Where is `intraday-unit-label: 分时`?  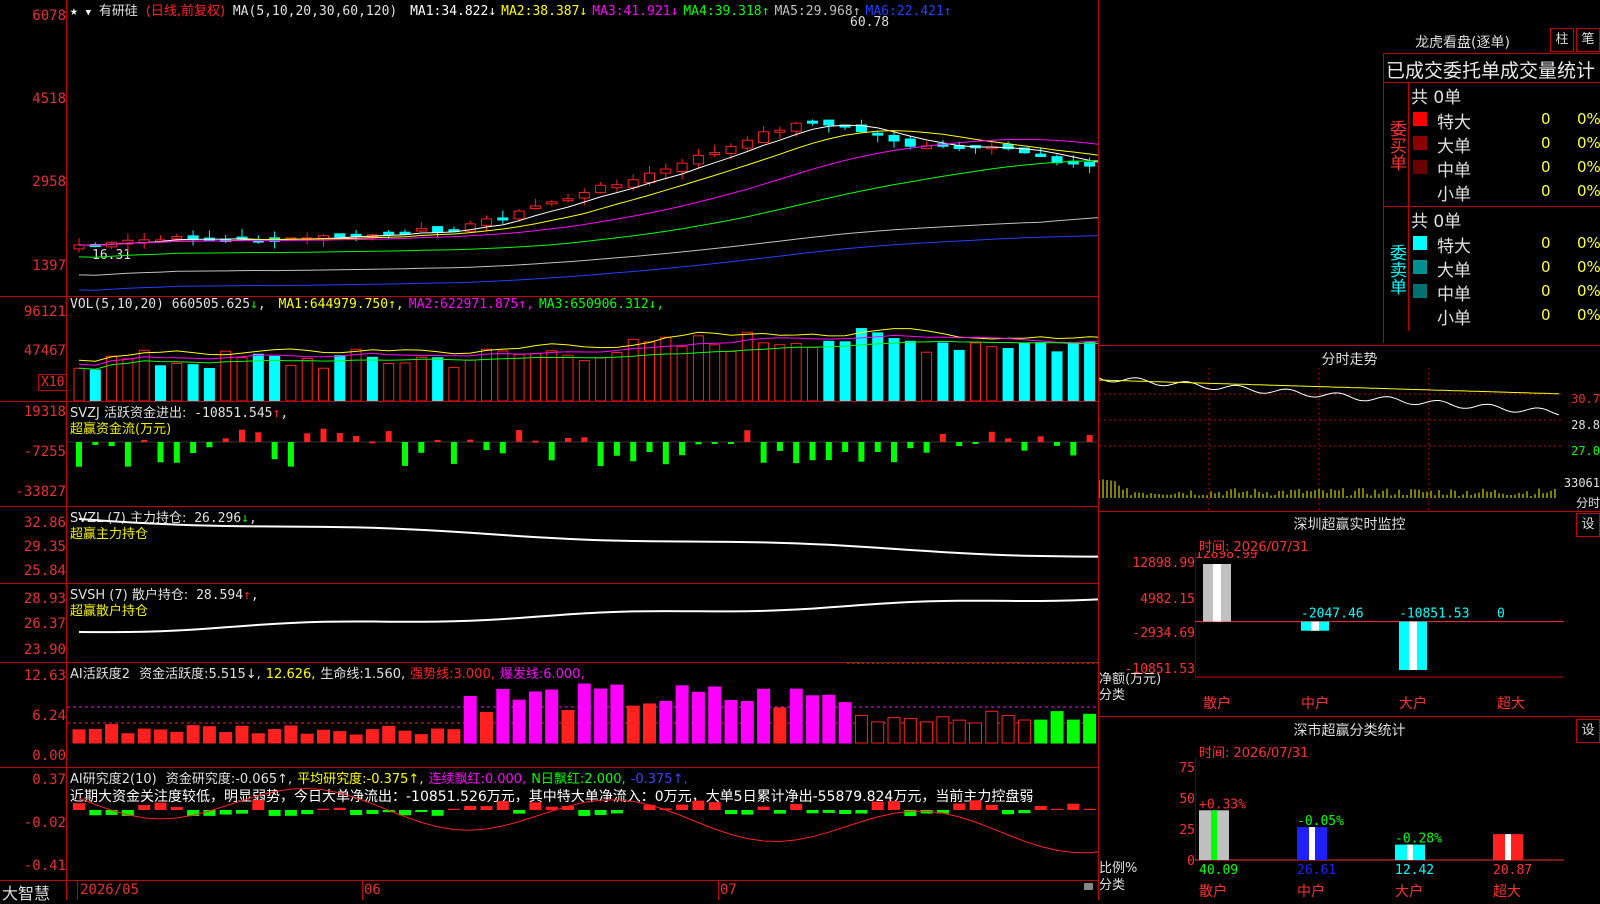
intraday-unit-label: 分时 is located at coordinates (1588, 502).